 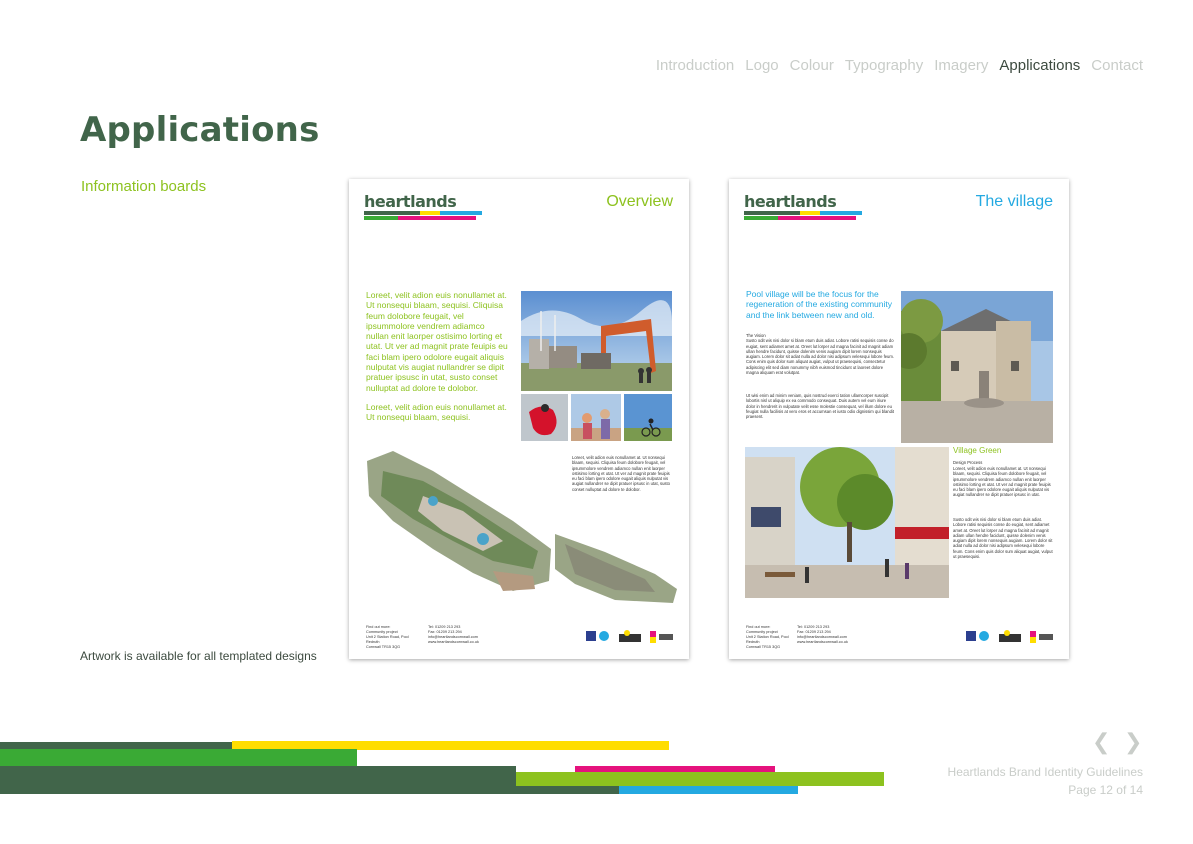 I want to click on overview-thumb-cyclist, so click(x=648, y=417).